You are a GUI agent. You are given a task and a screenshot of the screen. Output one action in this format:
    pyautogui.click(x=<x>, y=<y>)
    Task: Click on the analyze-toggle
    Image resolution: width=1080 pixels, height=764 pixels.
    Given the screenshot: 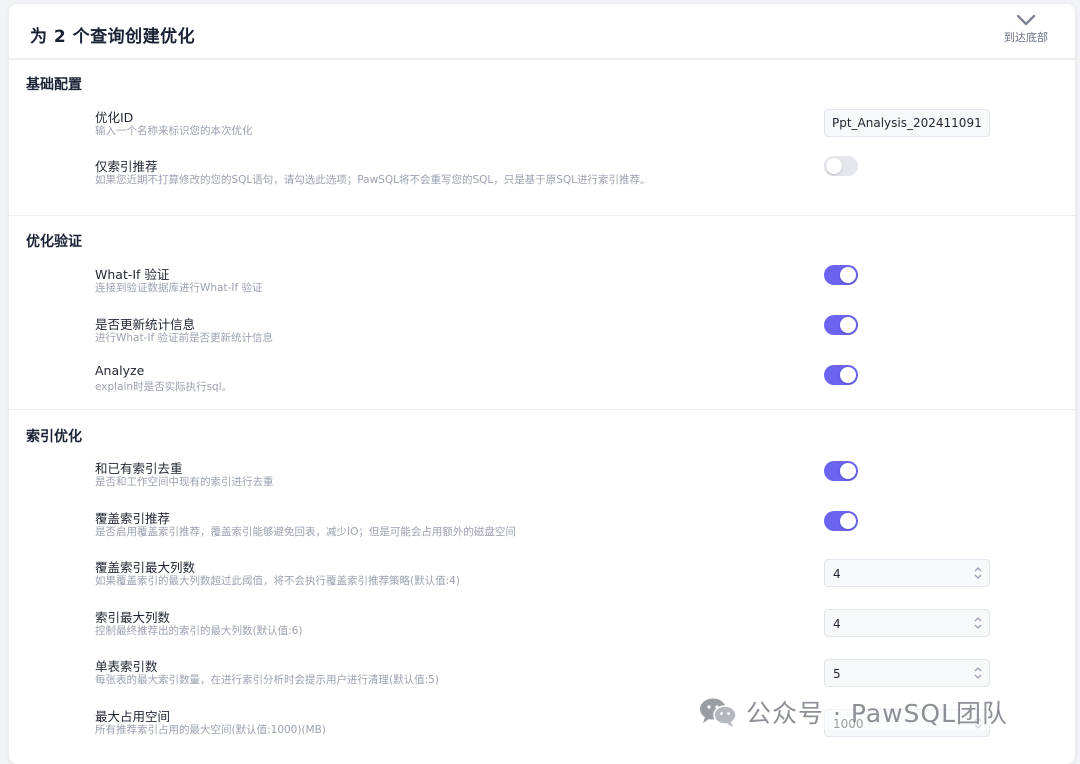 What is the action you would take?
    pyautogui.click(x=841, y=375)
    